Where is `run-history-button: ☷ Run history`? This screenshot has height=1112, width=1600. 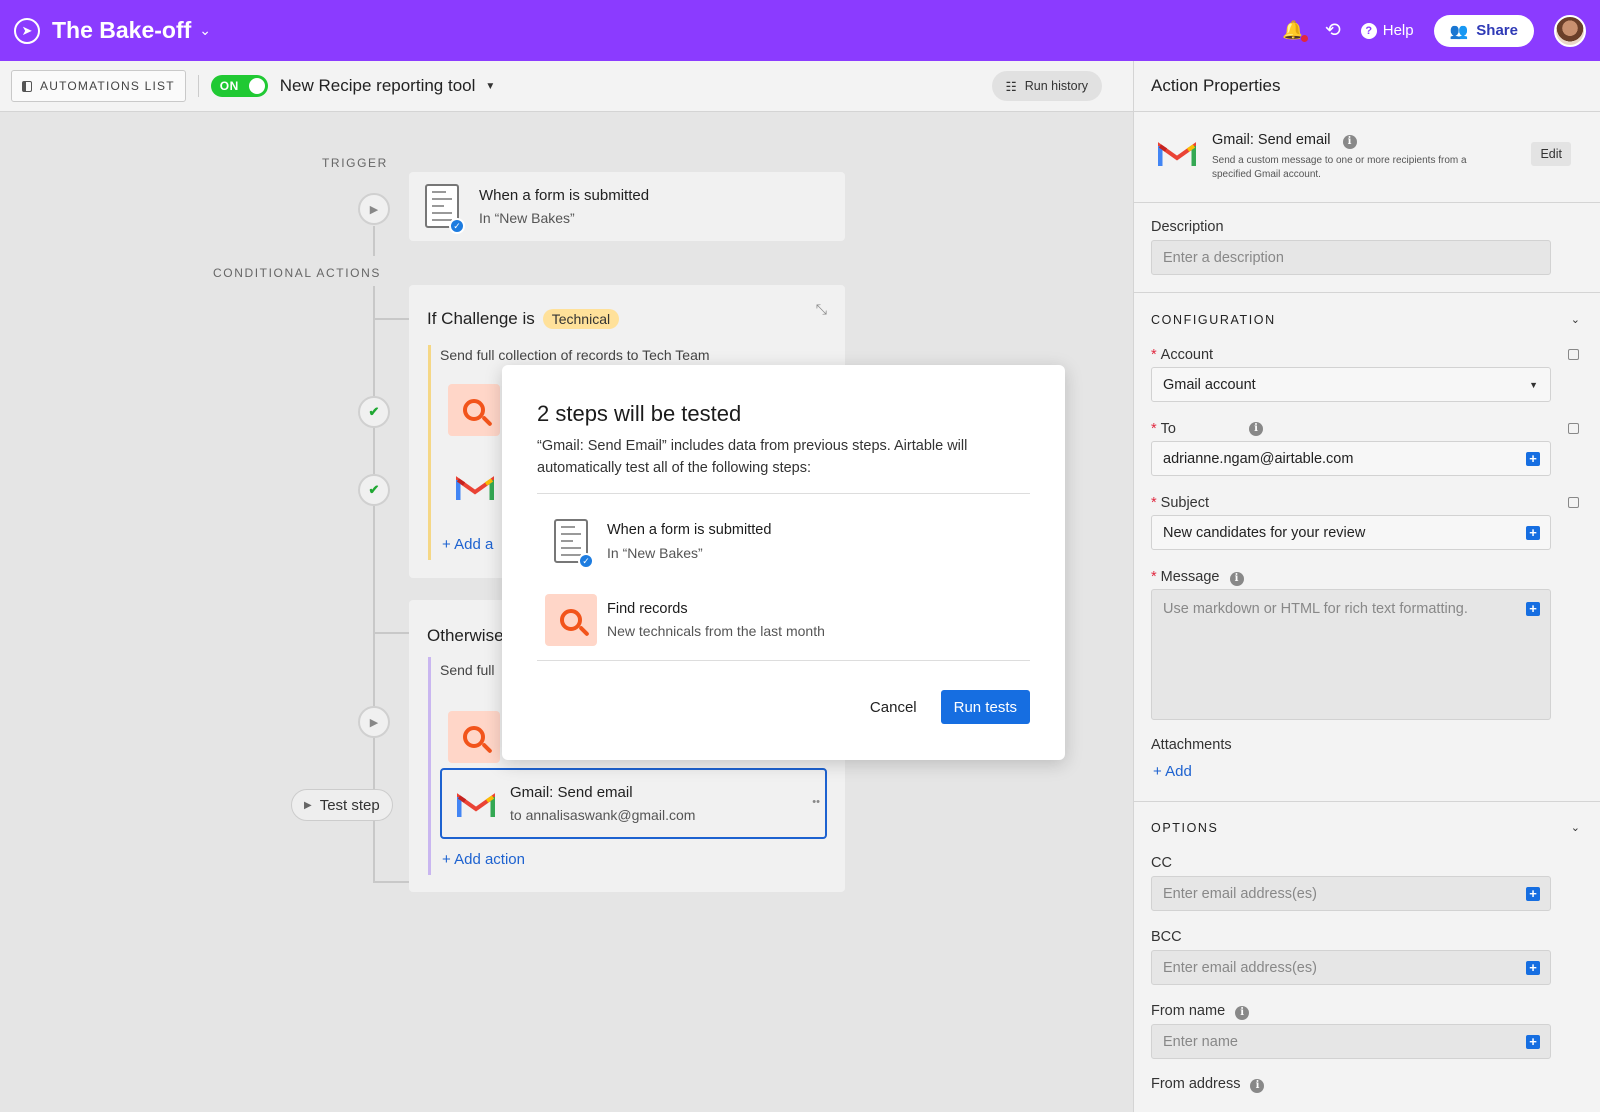 run-history-button: ☷ Run history is located at coordinates (1046, 86).